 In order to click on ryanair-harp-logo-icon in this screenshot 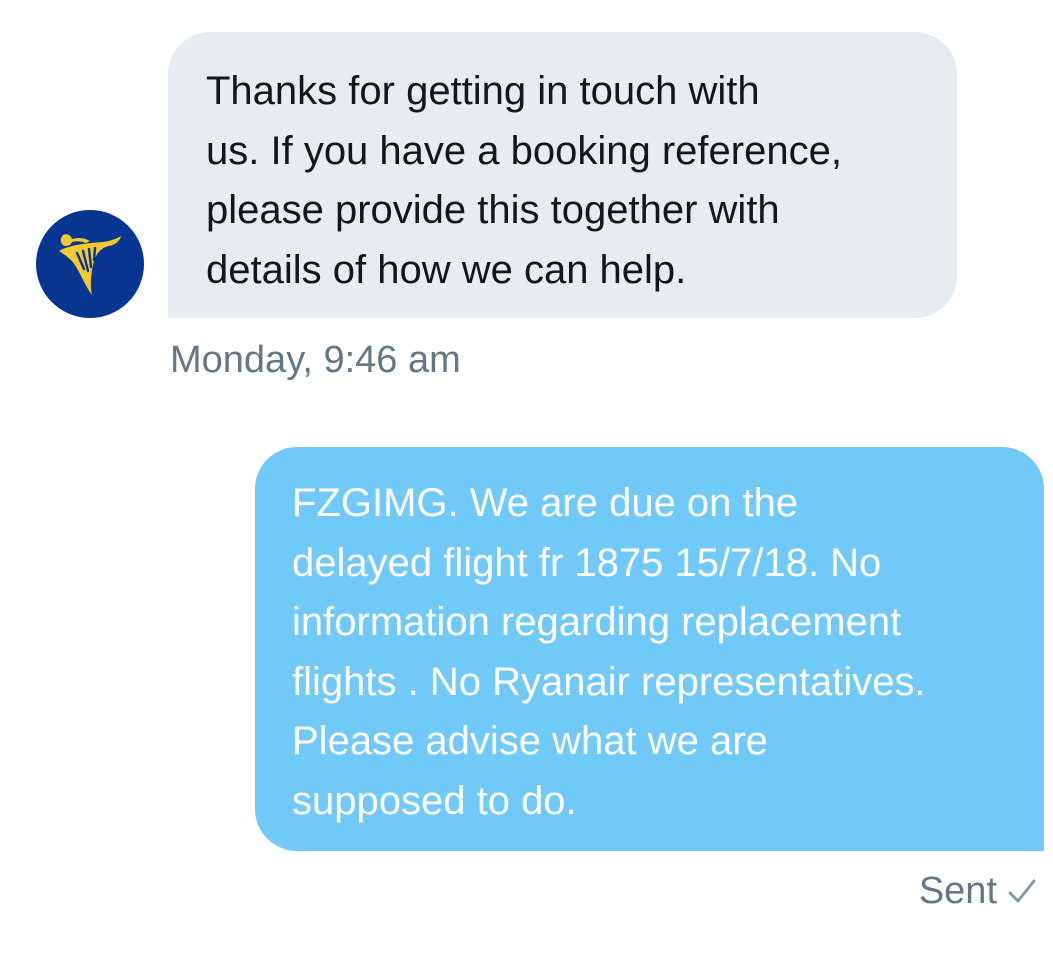, I will do `click(90, 264)`.